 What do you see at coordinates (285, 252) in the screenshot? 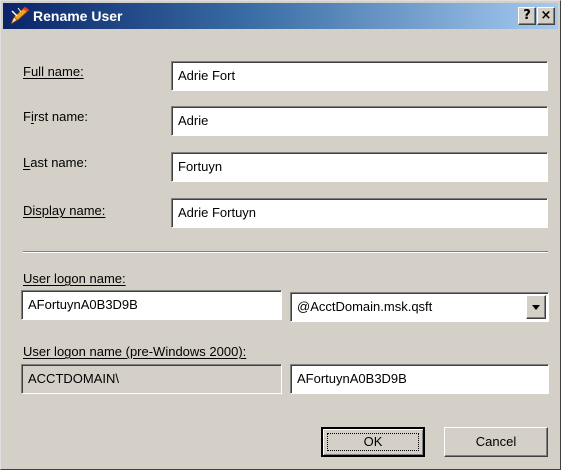
I see `separator` at bounding box center [285, 252].